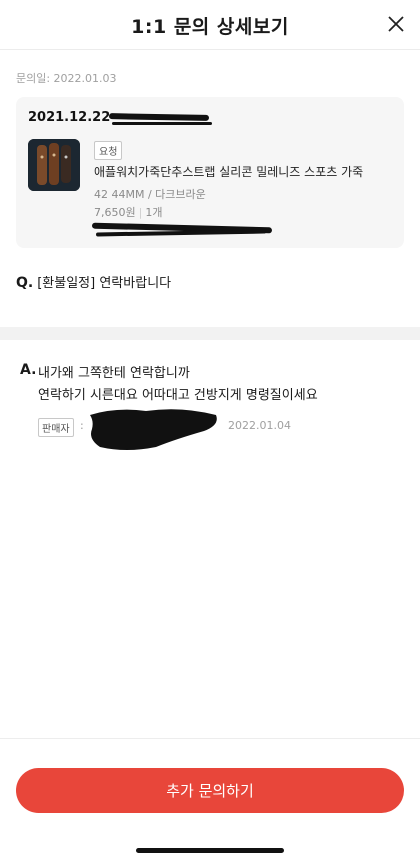  Describe the element at coordinates (115, 212) in the screenshot. I see `product-price: 7,650원` at that location.